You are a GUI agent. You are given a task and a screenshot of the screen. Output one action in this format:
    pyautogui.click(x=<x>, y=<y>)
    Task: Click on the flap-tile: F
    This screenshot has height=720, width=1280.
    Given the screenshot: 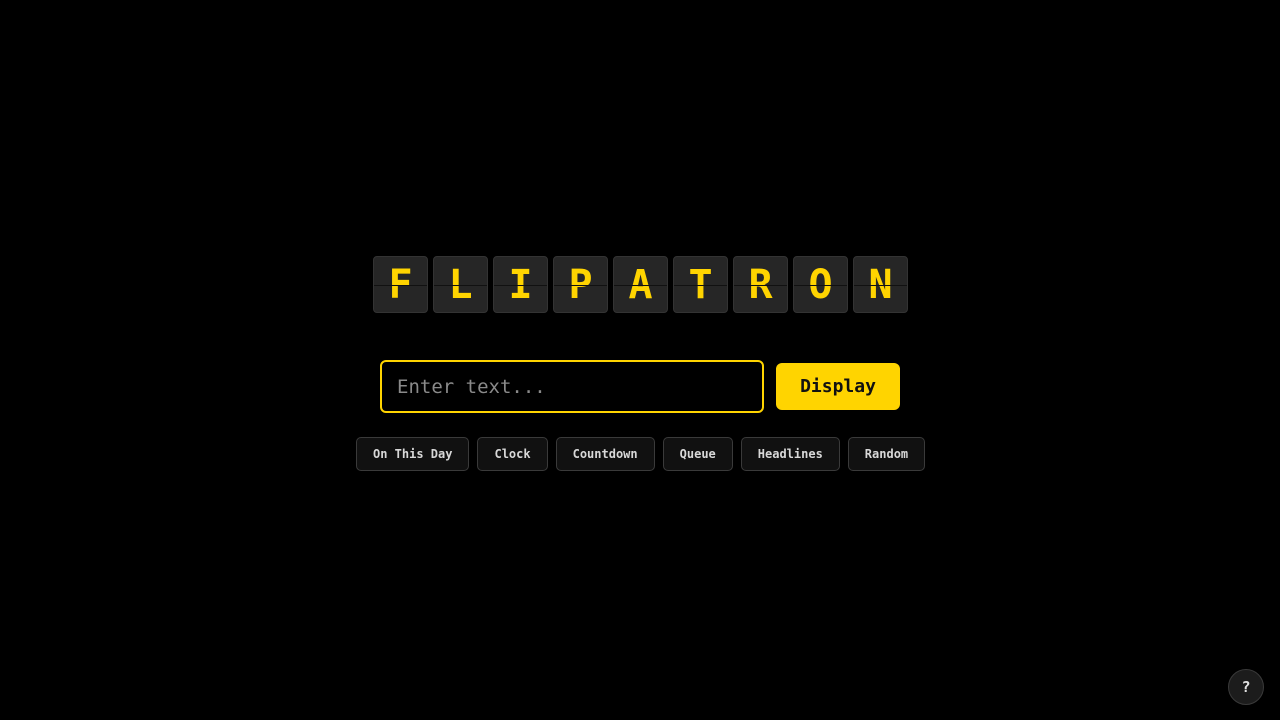 What is the action you would take?
    pyautogui.click(x=400, y=284)
    